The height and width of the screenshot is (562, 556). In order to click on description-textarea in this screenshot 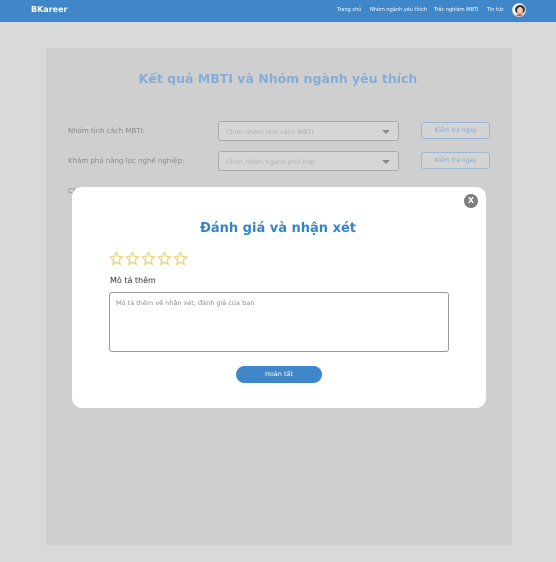, I will do `click(279, 322)`.